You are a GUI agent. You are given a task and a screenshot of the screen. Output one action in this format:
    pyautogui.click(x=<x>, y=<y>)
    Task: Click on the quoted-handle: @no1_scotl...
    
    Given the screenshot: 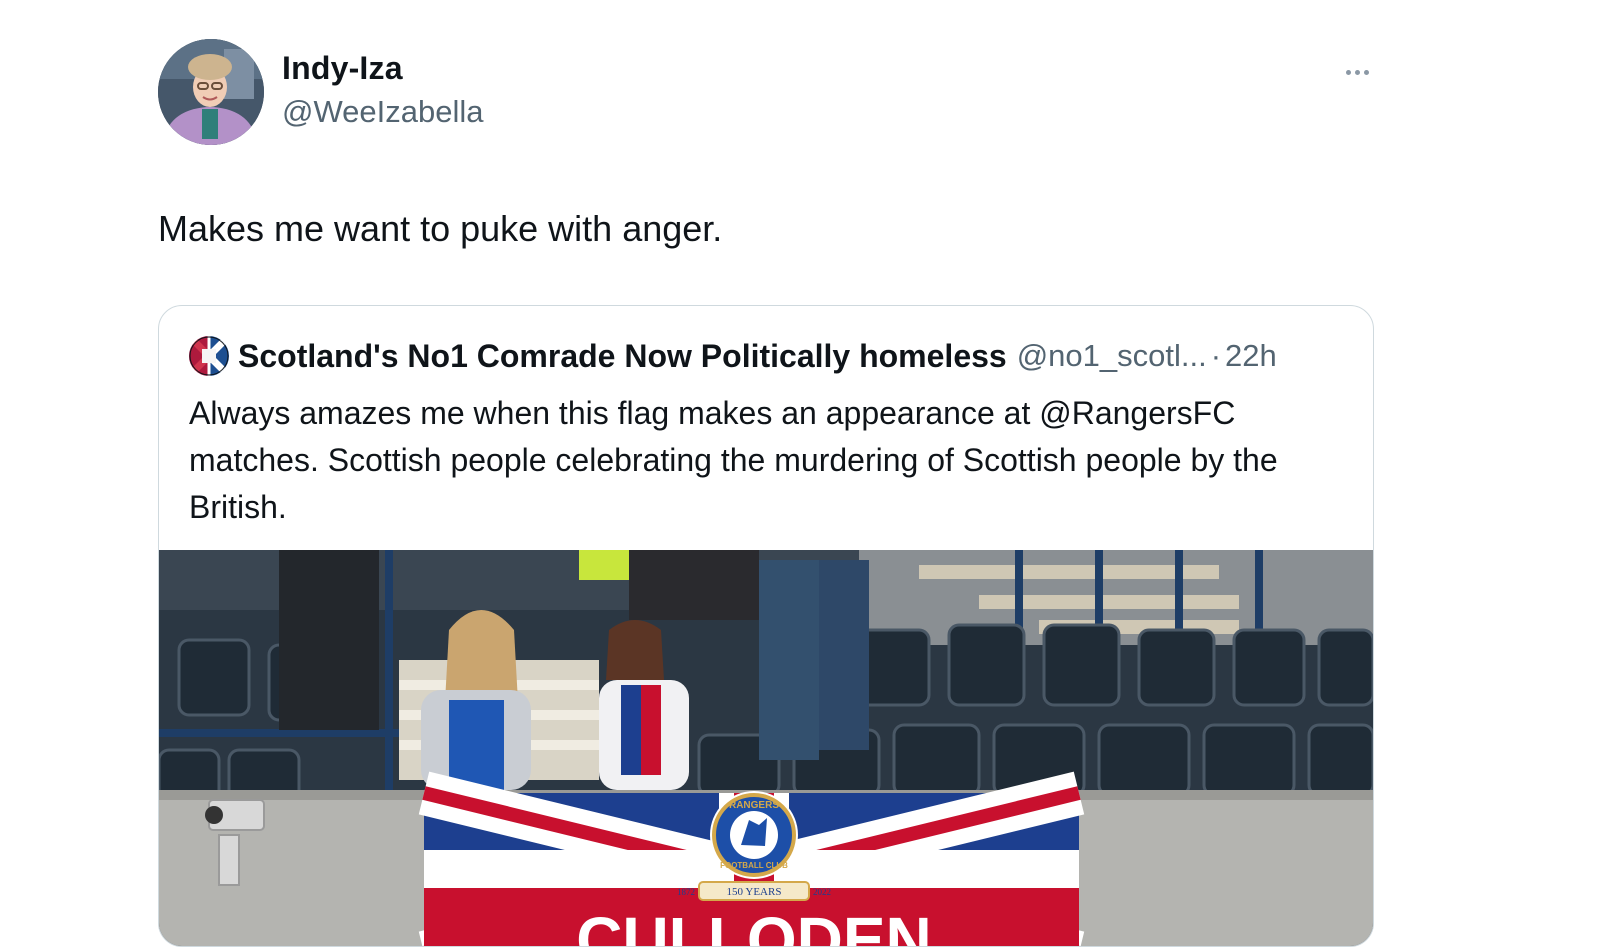 What is the action you would take?
    pyautogui.click(x=1112, y=356)
    